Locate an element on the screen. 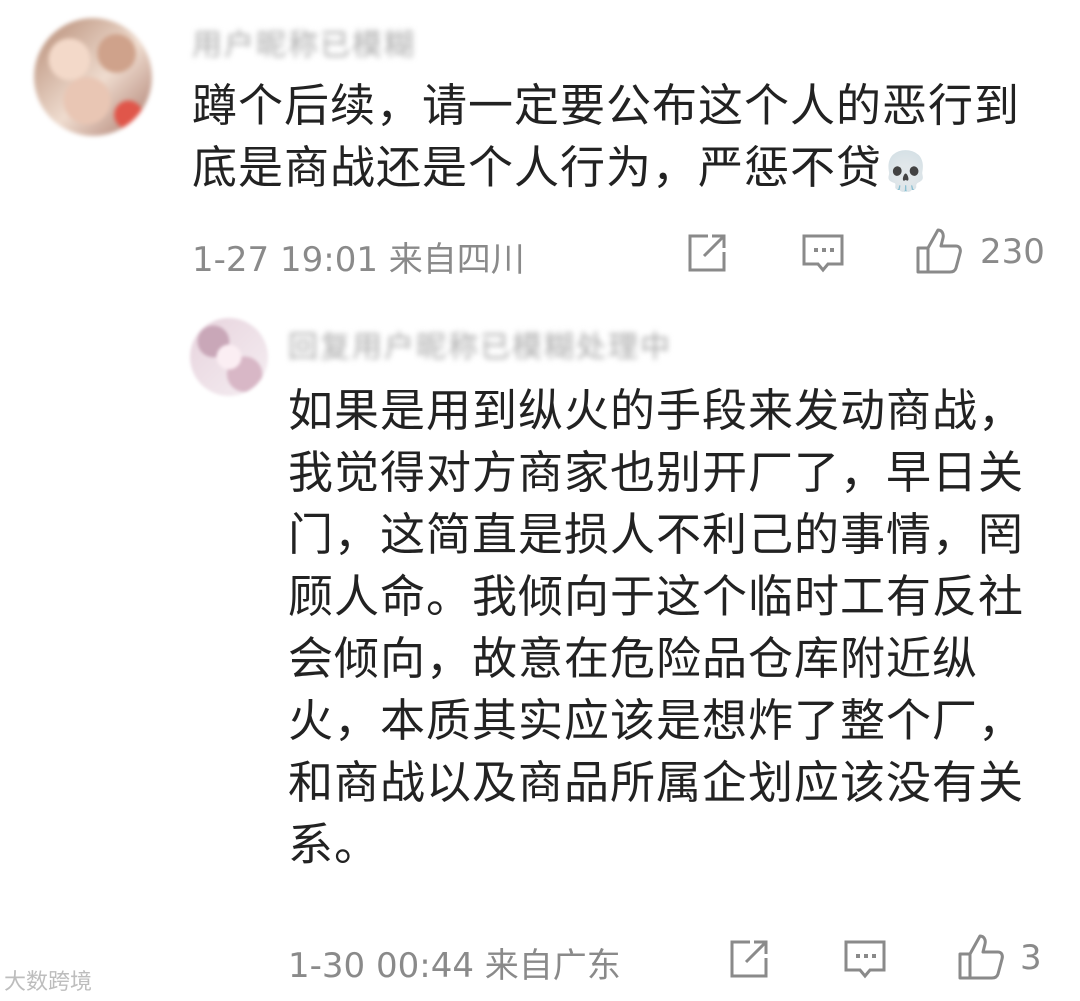  comment-location: 来自广东 is located at coordinates (552, 966).